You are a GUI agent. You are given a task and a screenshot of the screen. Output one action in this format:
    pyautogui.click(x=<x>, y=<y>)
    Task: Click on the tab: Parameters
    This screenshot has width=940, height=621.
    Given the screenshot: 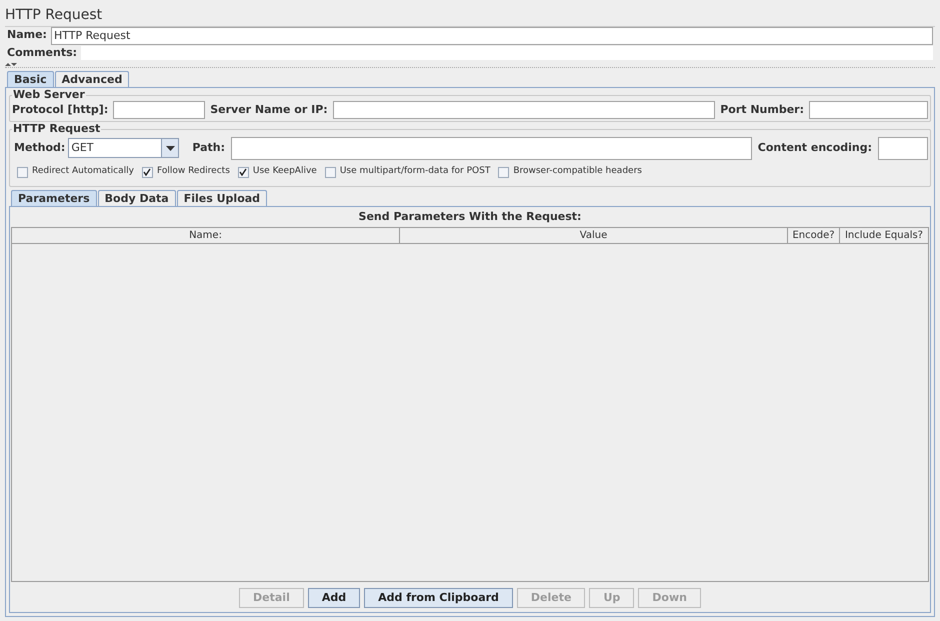 What is the action you would take?
    pyautogui.click(x=54, y=198)
    